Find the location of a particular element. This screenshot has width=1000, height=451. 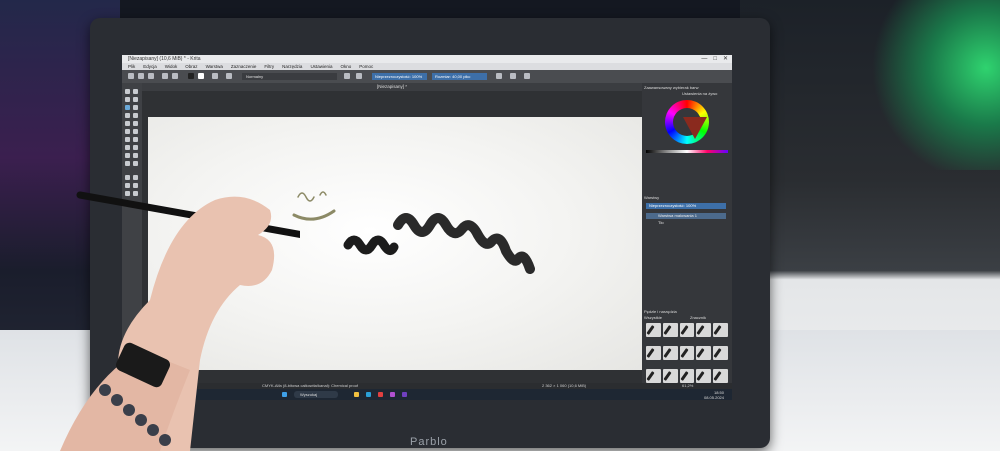

crop-tool-icon is located at coordinates (127, 147).